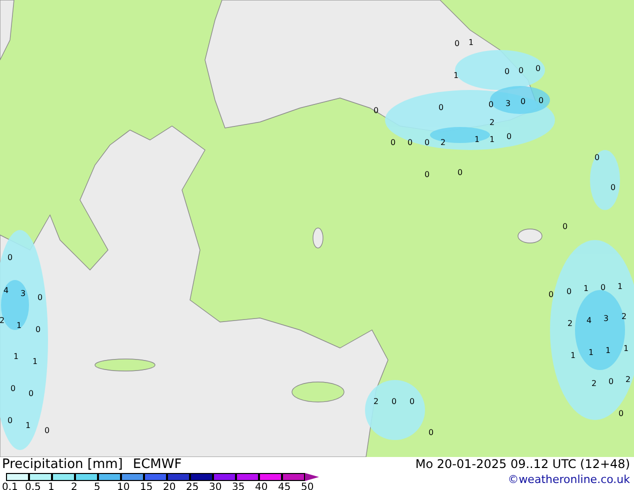  What do you see at coordinates (123, 486) in the screenshot?
I see `legend-label: 10` at bounding box center [123, 486].